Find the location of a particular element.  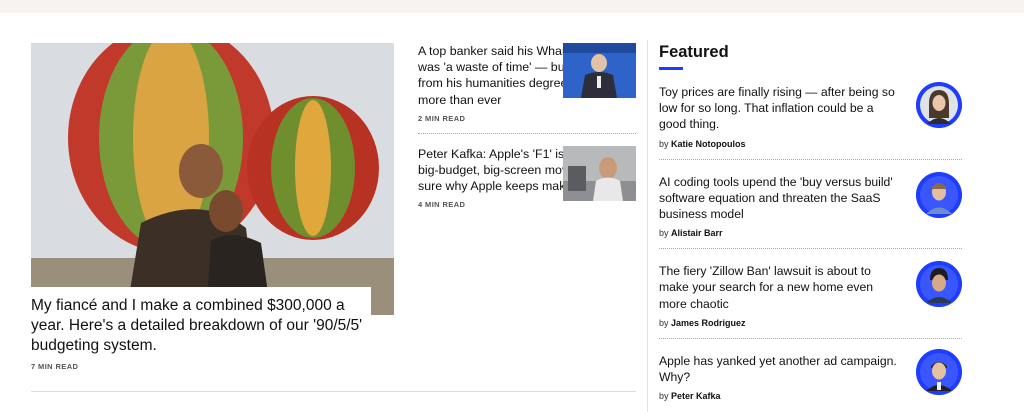

story-thumbnail-f1 is located at coordinates (599, 173).